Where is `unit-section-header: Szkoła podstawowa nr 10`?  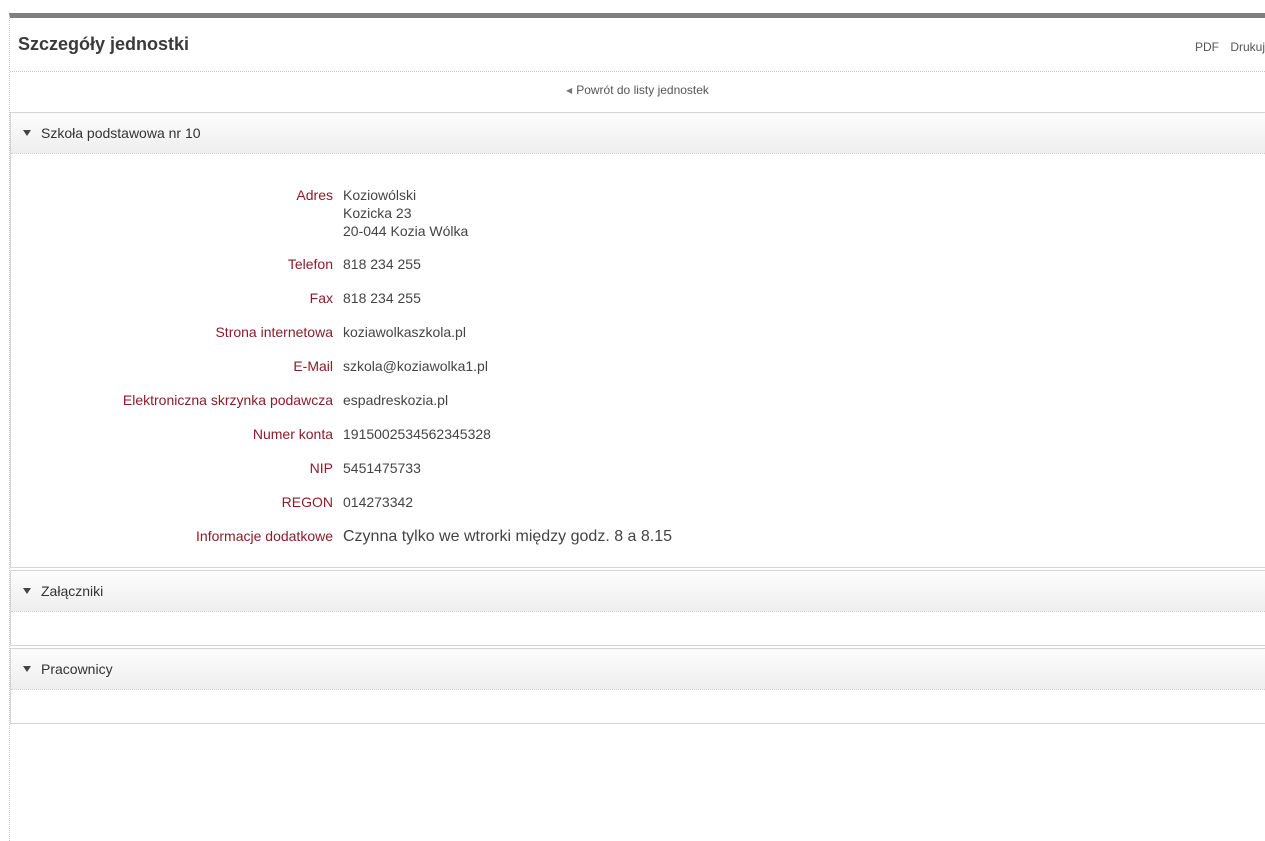 unit-section-header: Szkoła podstawowa nr 10 is located at coordinates (638, 133).